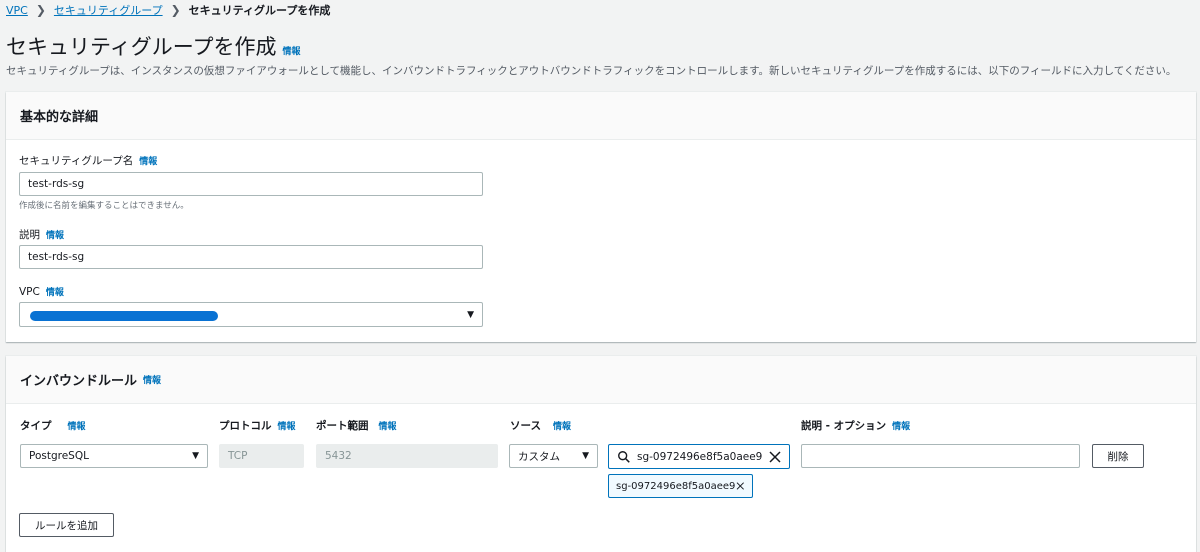 The image size is (1200, 552). What do you see at coordinates (79, 381) in the screenshot?
I see `inbound-rules-heading-text: インバウンドルール` at bounding box center [79, 381].